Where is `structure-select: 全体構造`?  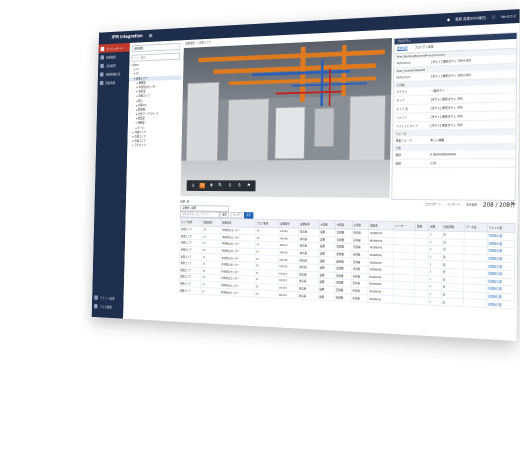
structure-select: 全体構造 is located at coordinates (156, 47).